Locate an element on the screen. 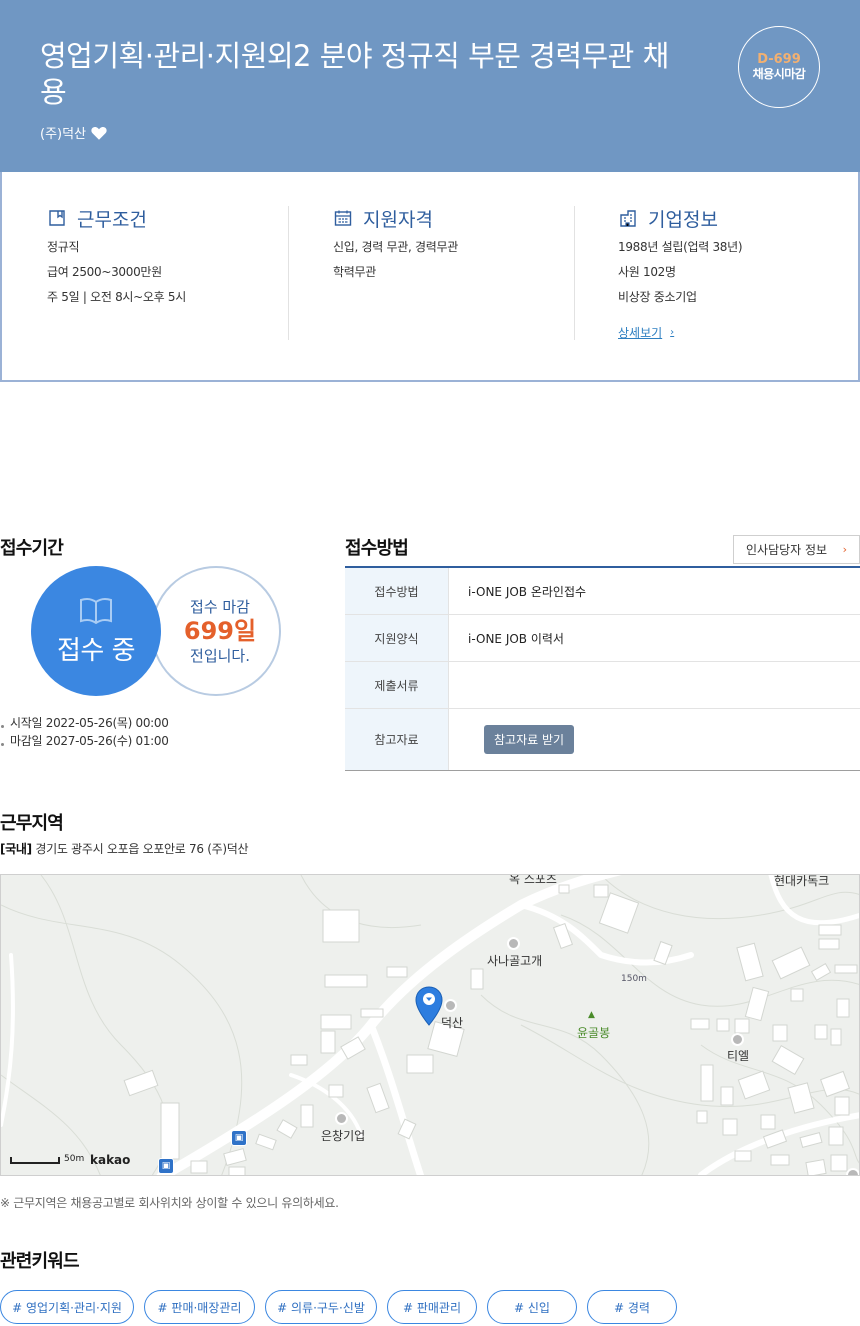 Image resolution: width=860 pixels, height=1326 pixels. deadline-circle: 접수 마감 699일 전입니다. is located at coordinates (216, 631).